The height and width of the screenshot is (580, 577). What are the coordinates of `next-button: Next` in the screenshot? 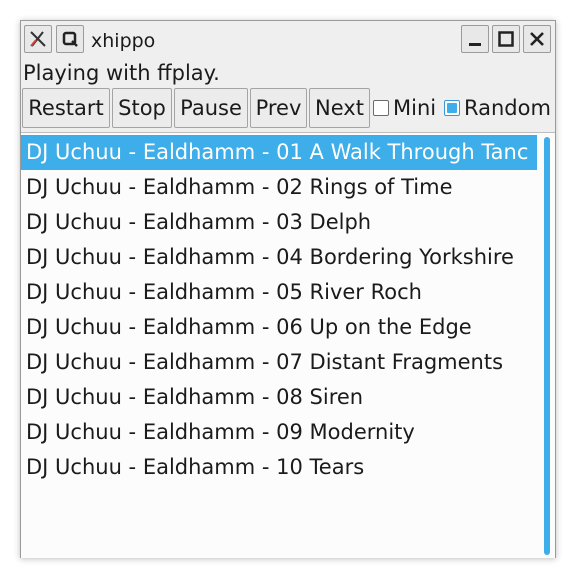 It's located at (339, 108).